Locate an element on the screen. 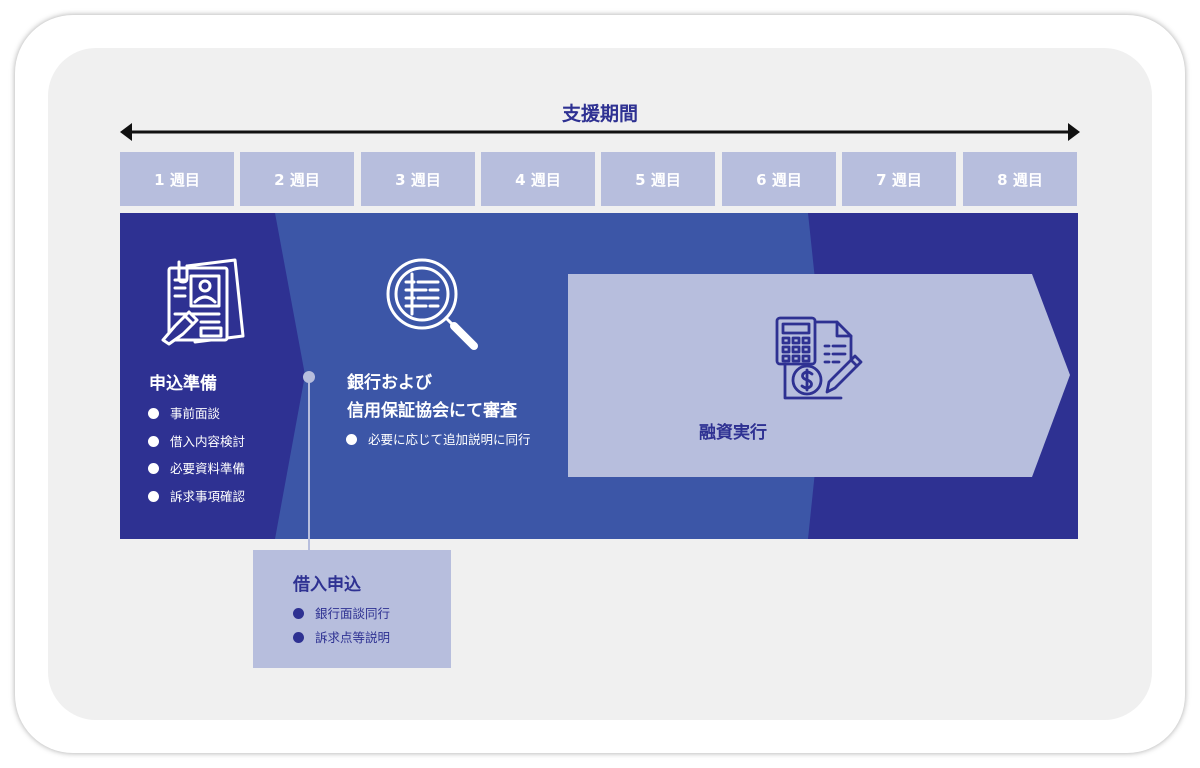  connector-dot is located at coordinates (309, 377).